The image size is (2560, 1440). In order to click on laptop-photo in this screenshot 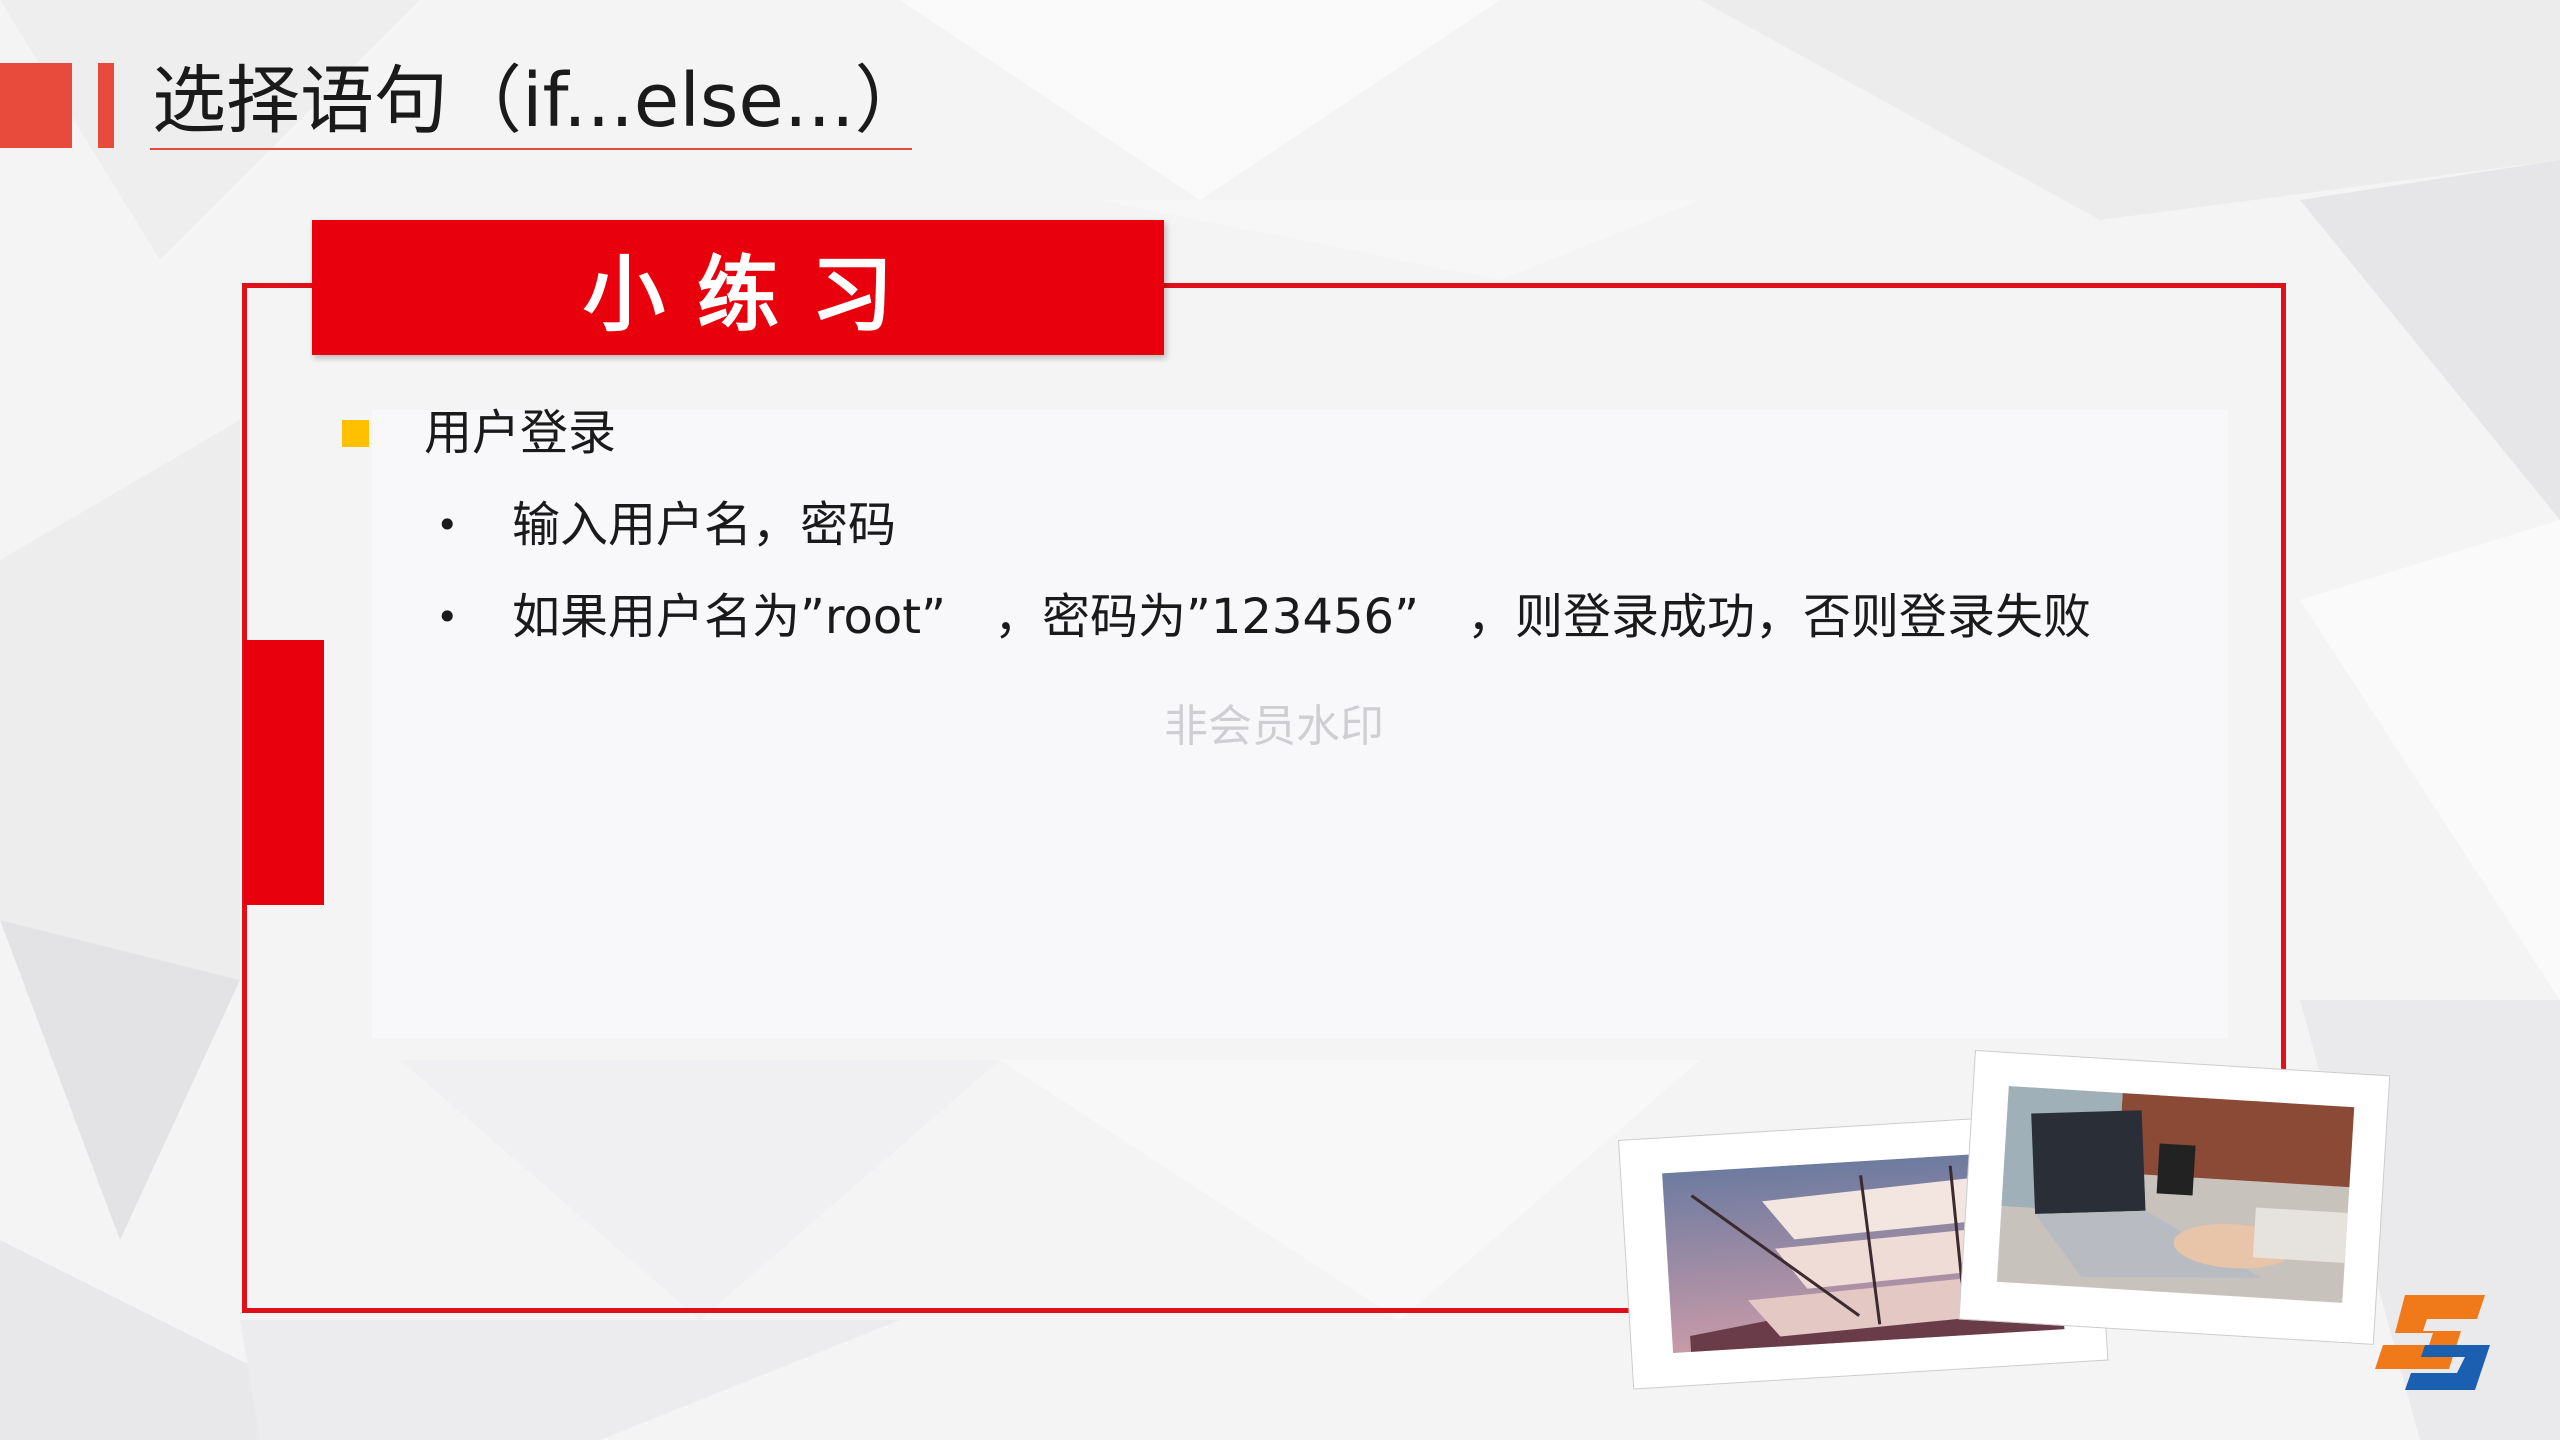, I will do `click(2174, 1197)`.